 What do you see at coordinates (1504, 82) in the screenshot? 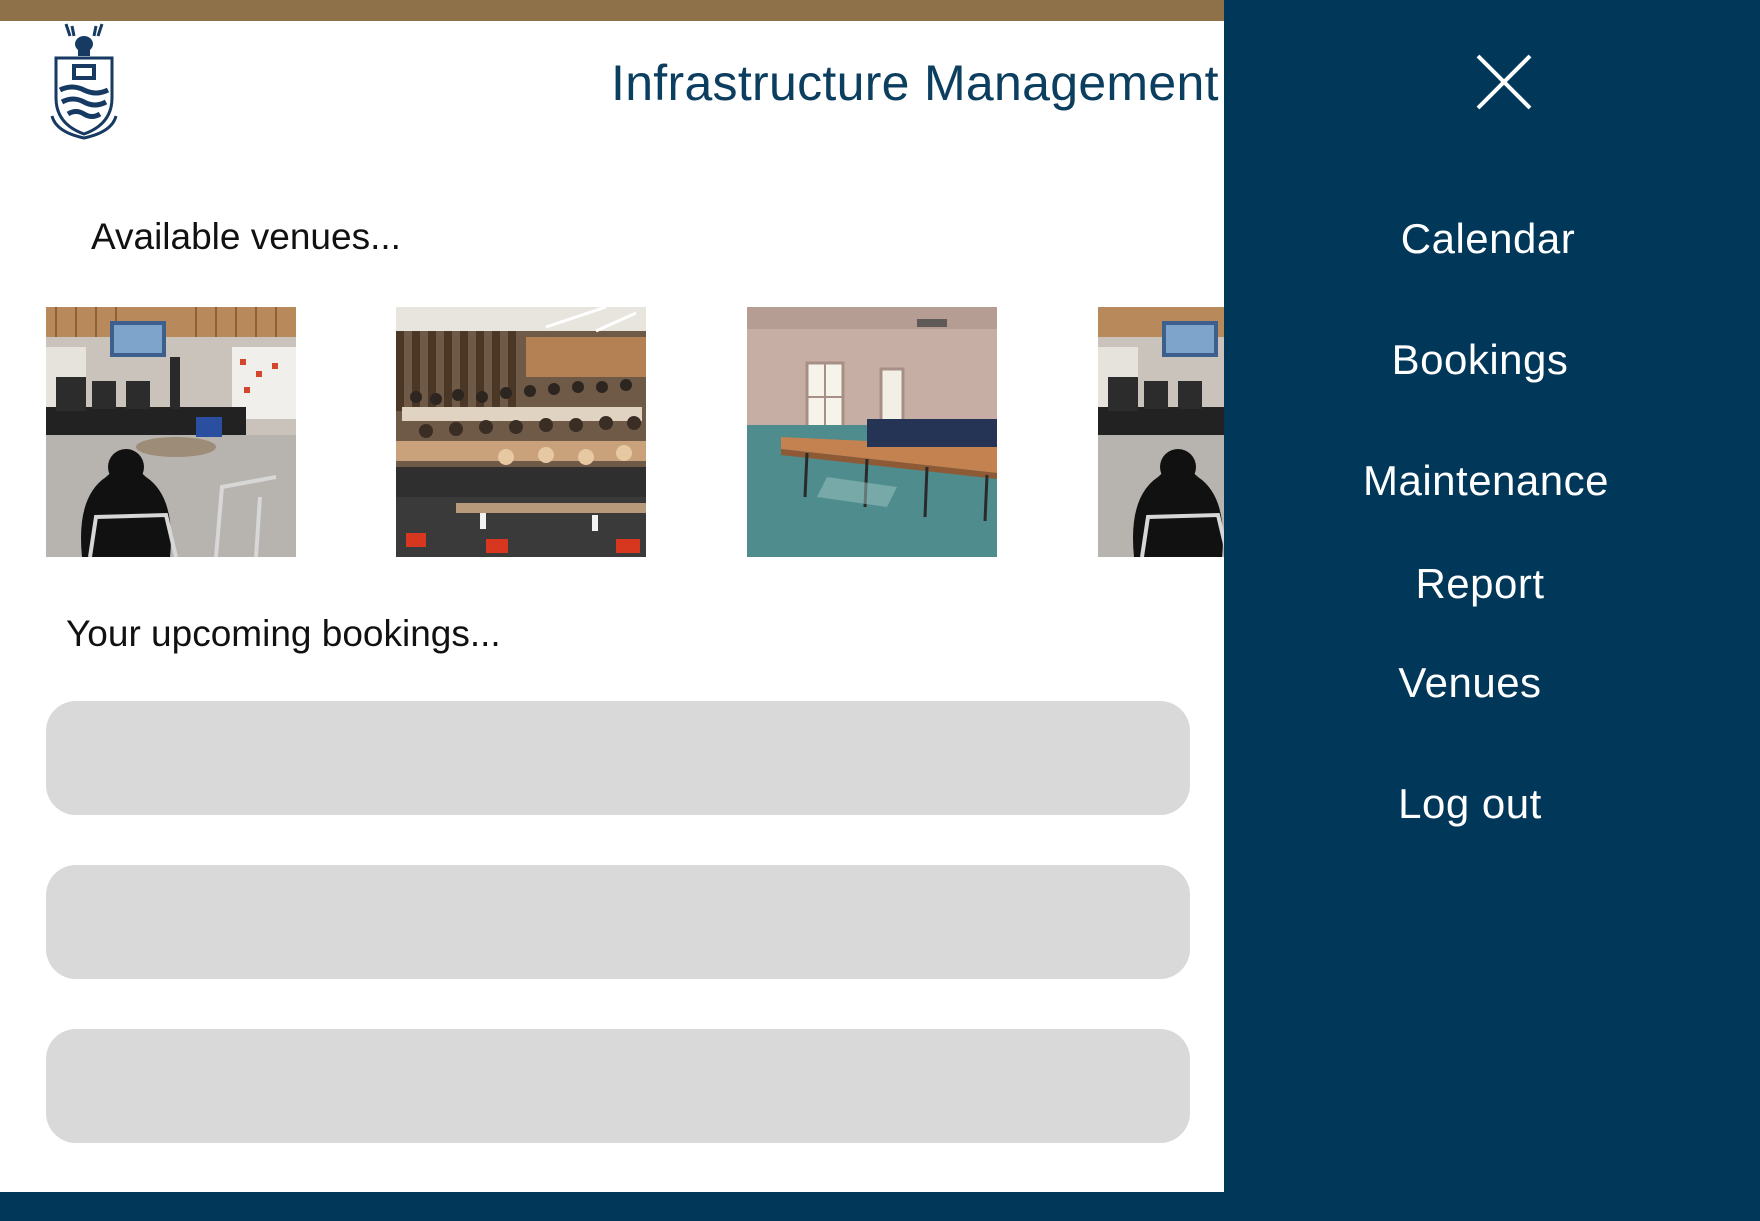
I see `close-icon` at bounding box center [1504, 82].